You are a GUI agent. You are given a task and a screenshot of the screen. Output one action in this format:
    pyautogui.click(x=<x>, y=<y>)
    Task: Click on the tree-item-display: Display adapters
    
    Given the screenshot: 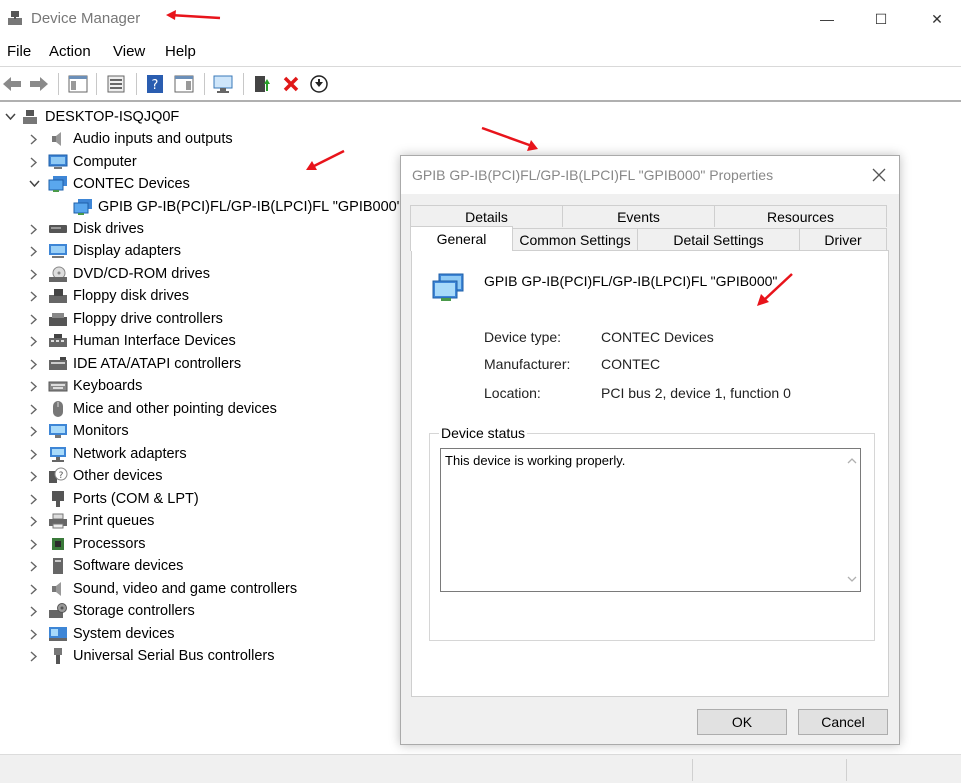 What is the action you would take?
    pyautogui.click(x=90, y=251)
    